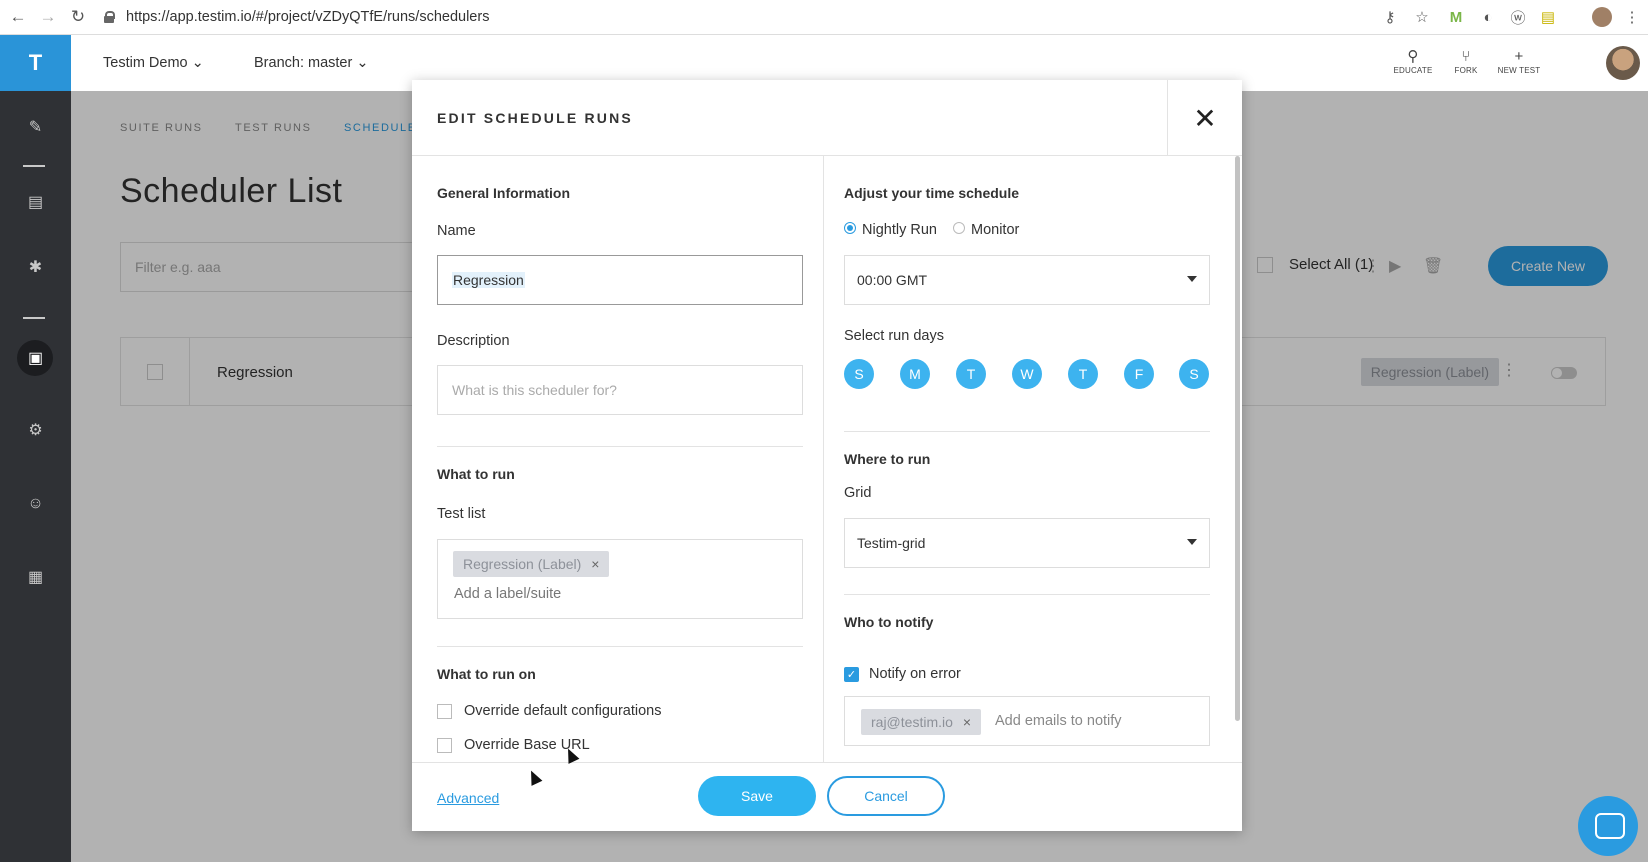  Describe the element at coordinates (1519, 56) in the screenshot. I see `plus-icon: +` at that location.